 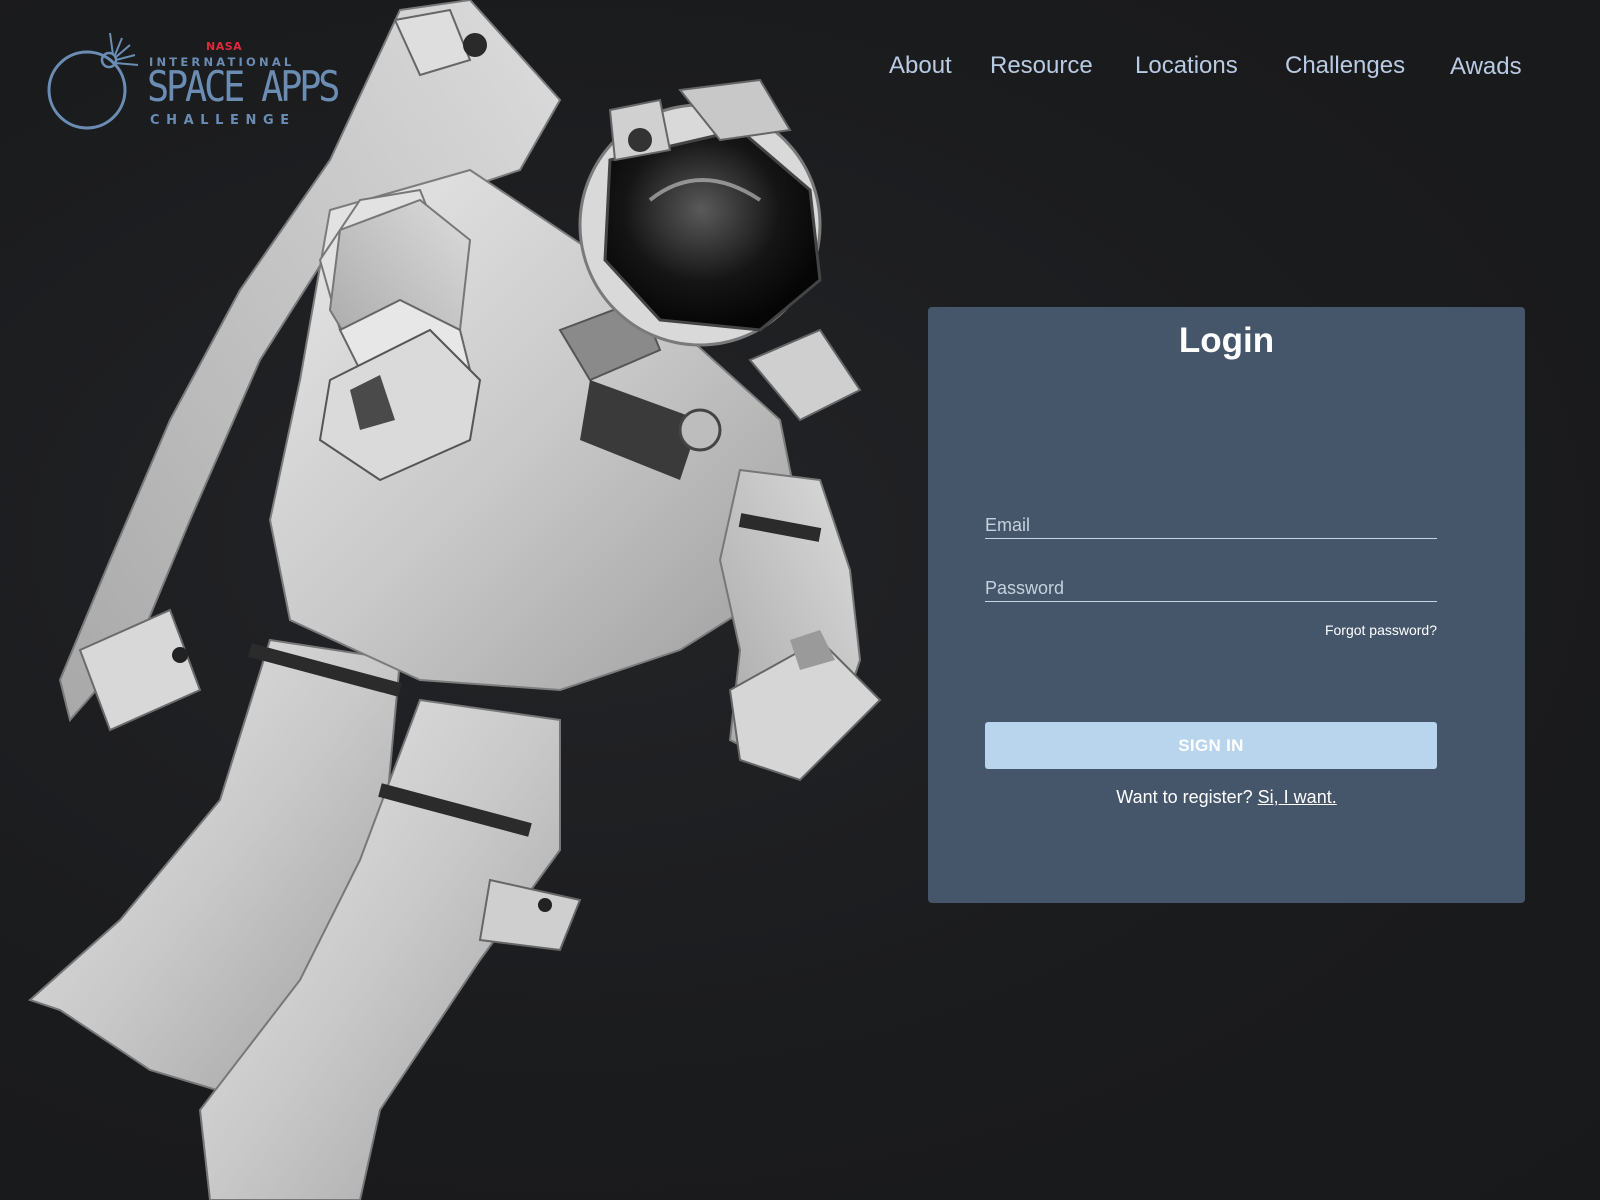 I want to click on nav-awards: Awads, so click(x=1486, y=67).